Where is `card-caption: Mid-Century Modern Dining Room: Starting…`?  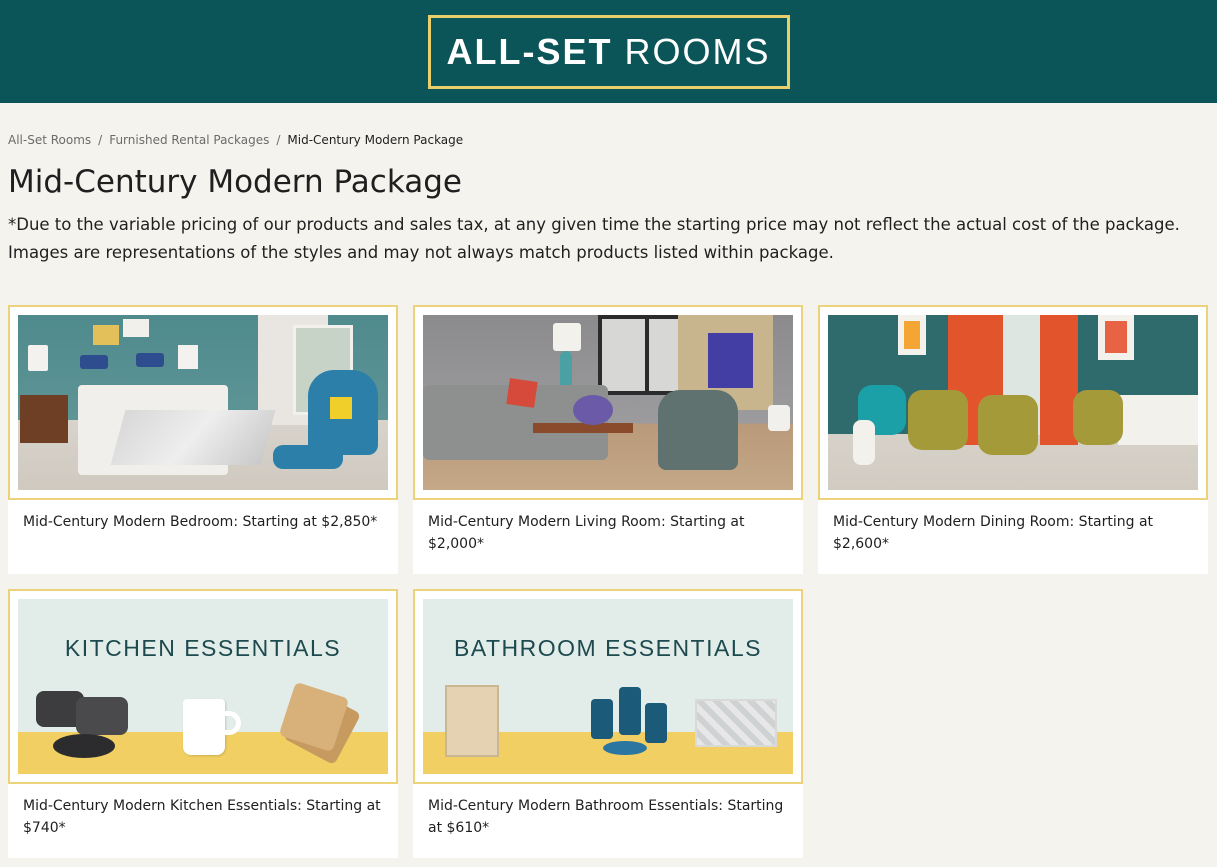 card-caption: Mid-Century Modern Dining Room: Starting… is located at coordinates (993, 533).